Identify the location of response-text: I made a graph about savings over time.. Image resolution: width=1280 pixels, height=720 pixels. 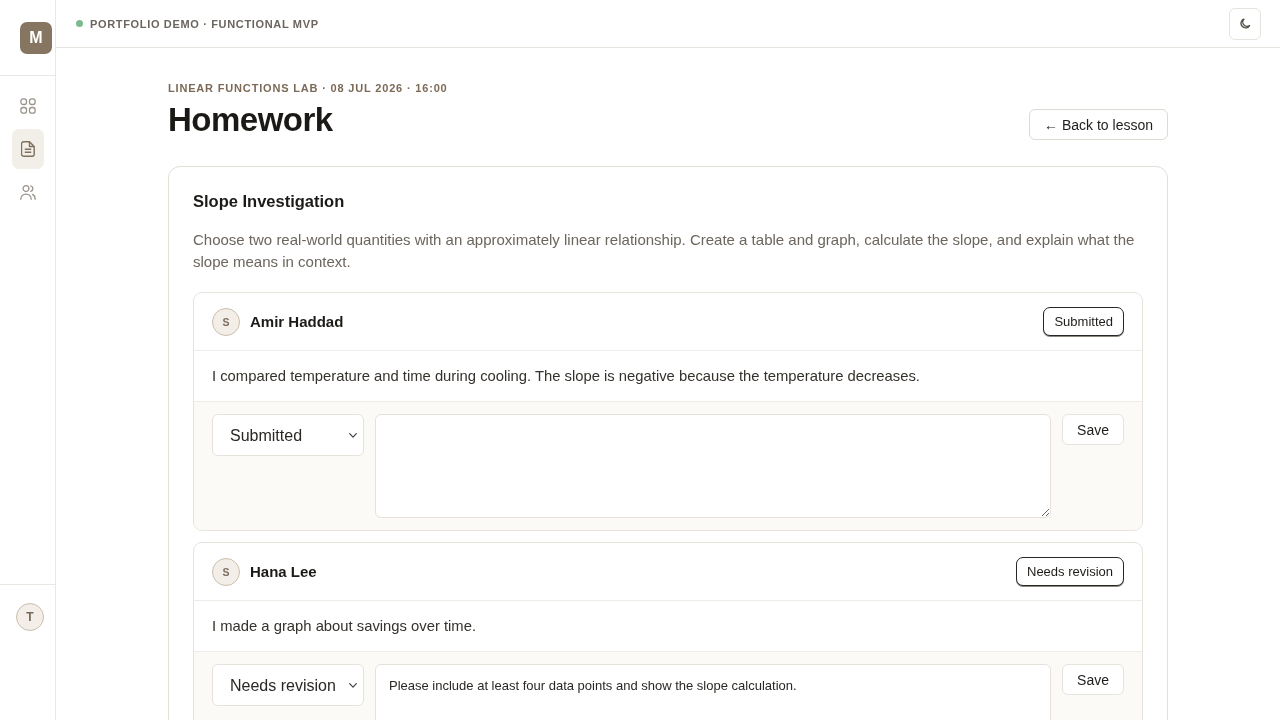
(344, 626).